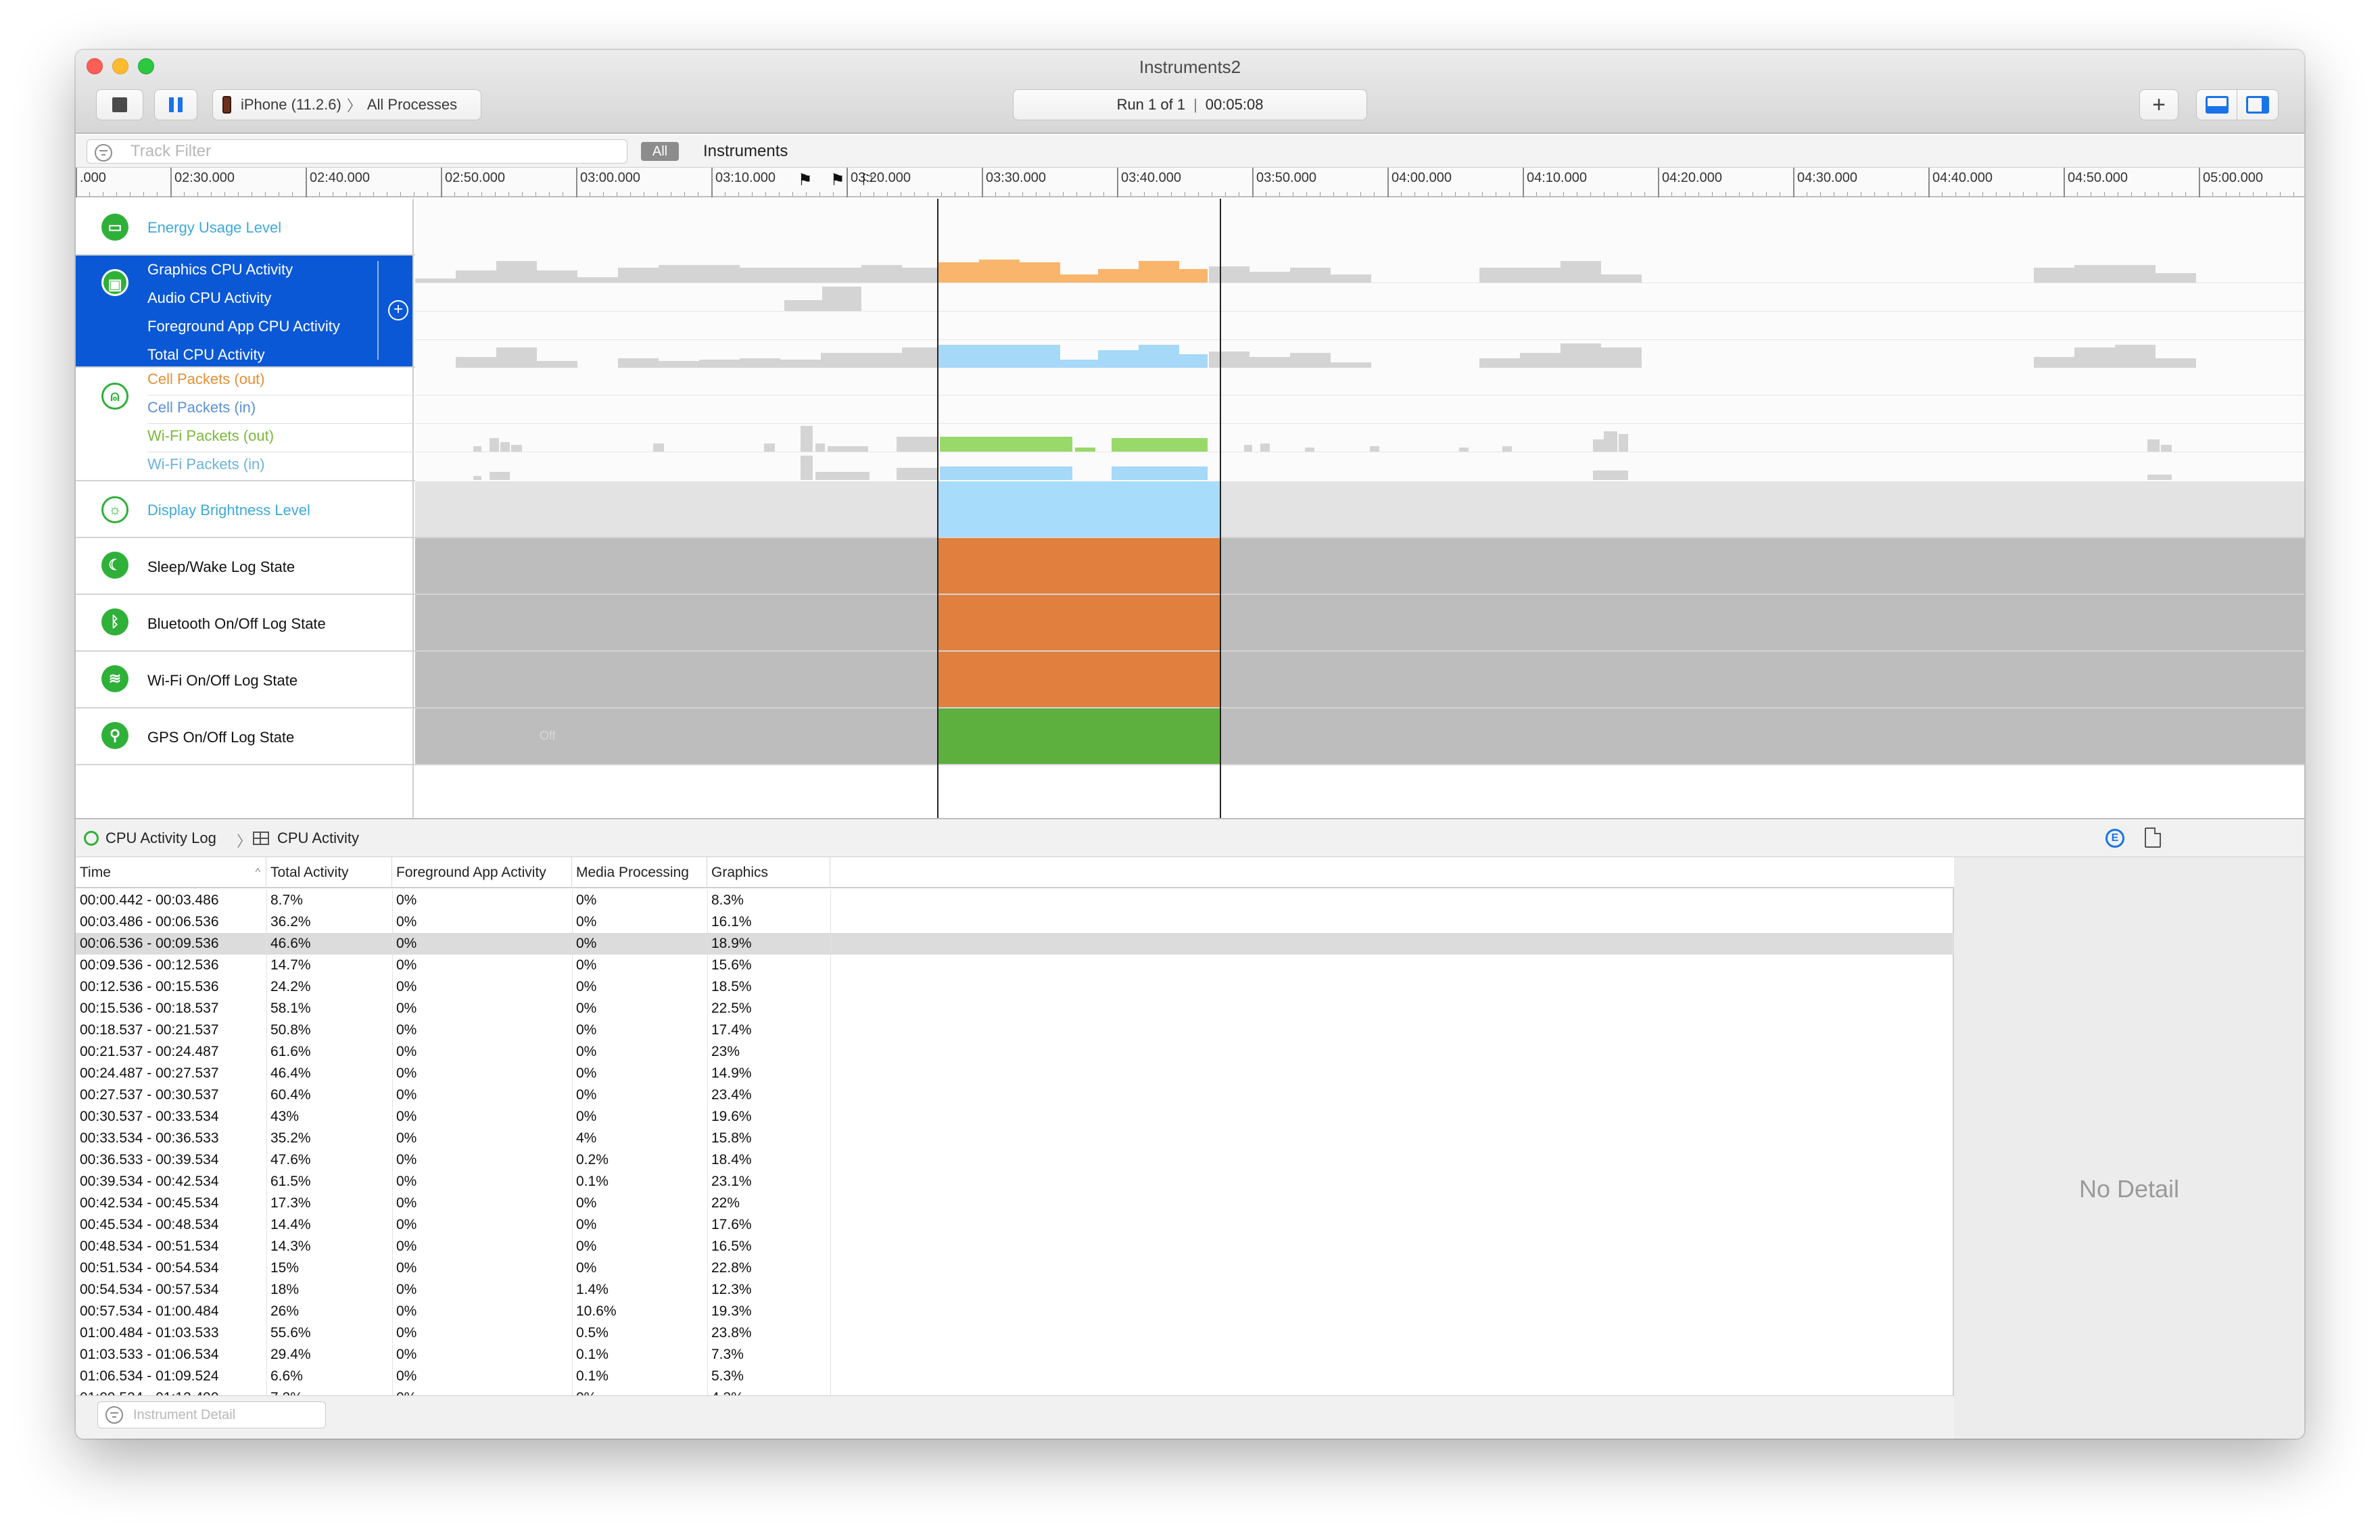  What do you see at coordinates (291, 1073) in the screenshot?
I see `table-cell: 46.4%` at bounding box center [291, 1073].